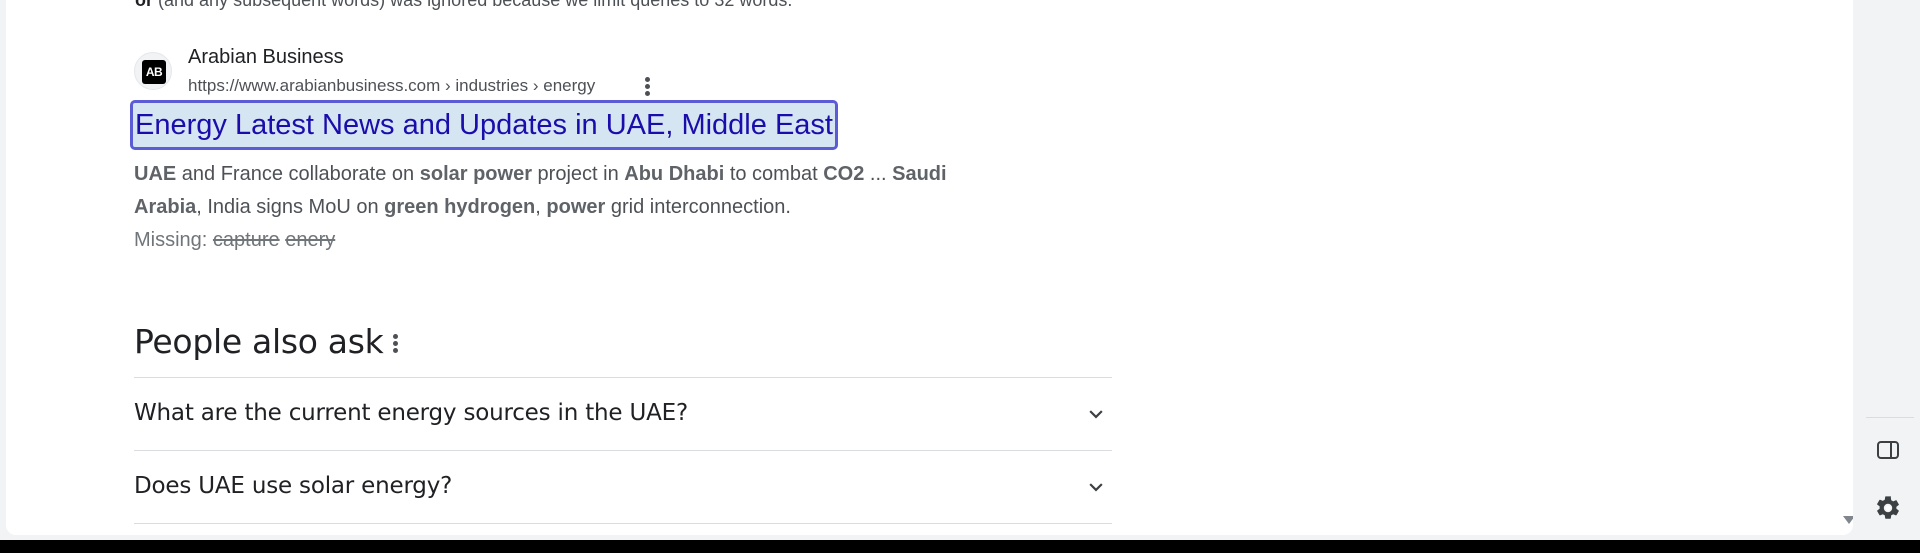 This screenshot has width=1920, height=553. Describe the element at coordinates (698, 207) in the screenshot. I see `snippet-text: grid interconnection.` at that location.